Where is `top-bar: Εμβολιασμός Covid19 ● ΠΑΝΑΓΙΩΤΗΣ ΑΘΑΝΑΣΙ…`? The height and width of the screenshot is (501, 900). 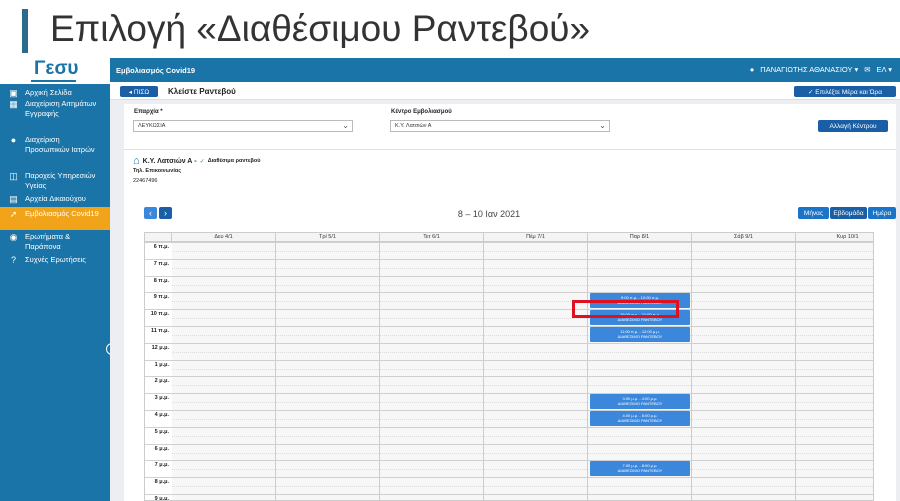 top-bar: Εμβολιασμός Covid19 ● ΠΑΝΑΓΙΩΤΗΣ ΑΘΑΝΑΣΙ… is located at coordinates (505, 70).